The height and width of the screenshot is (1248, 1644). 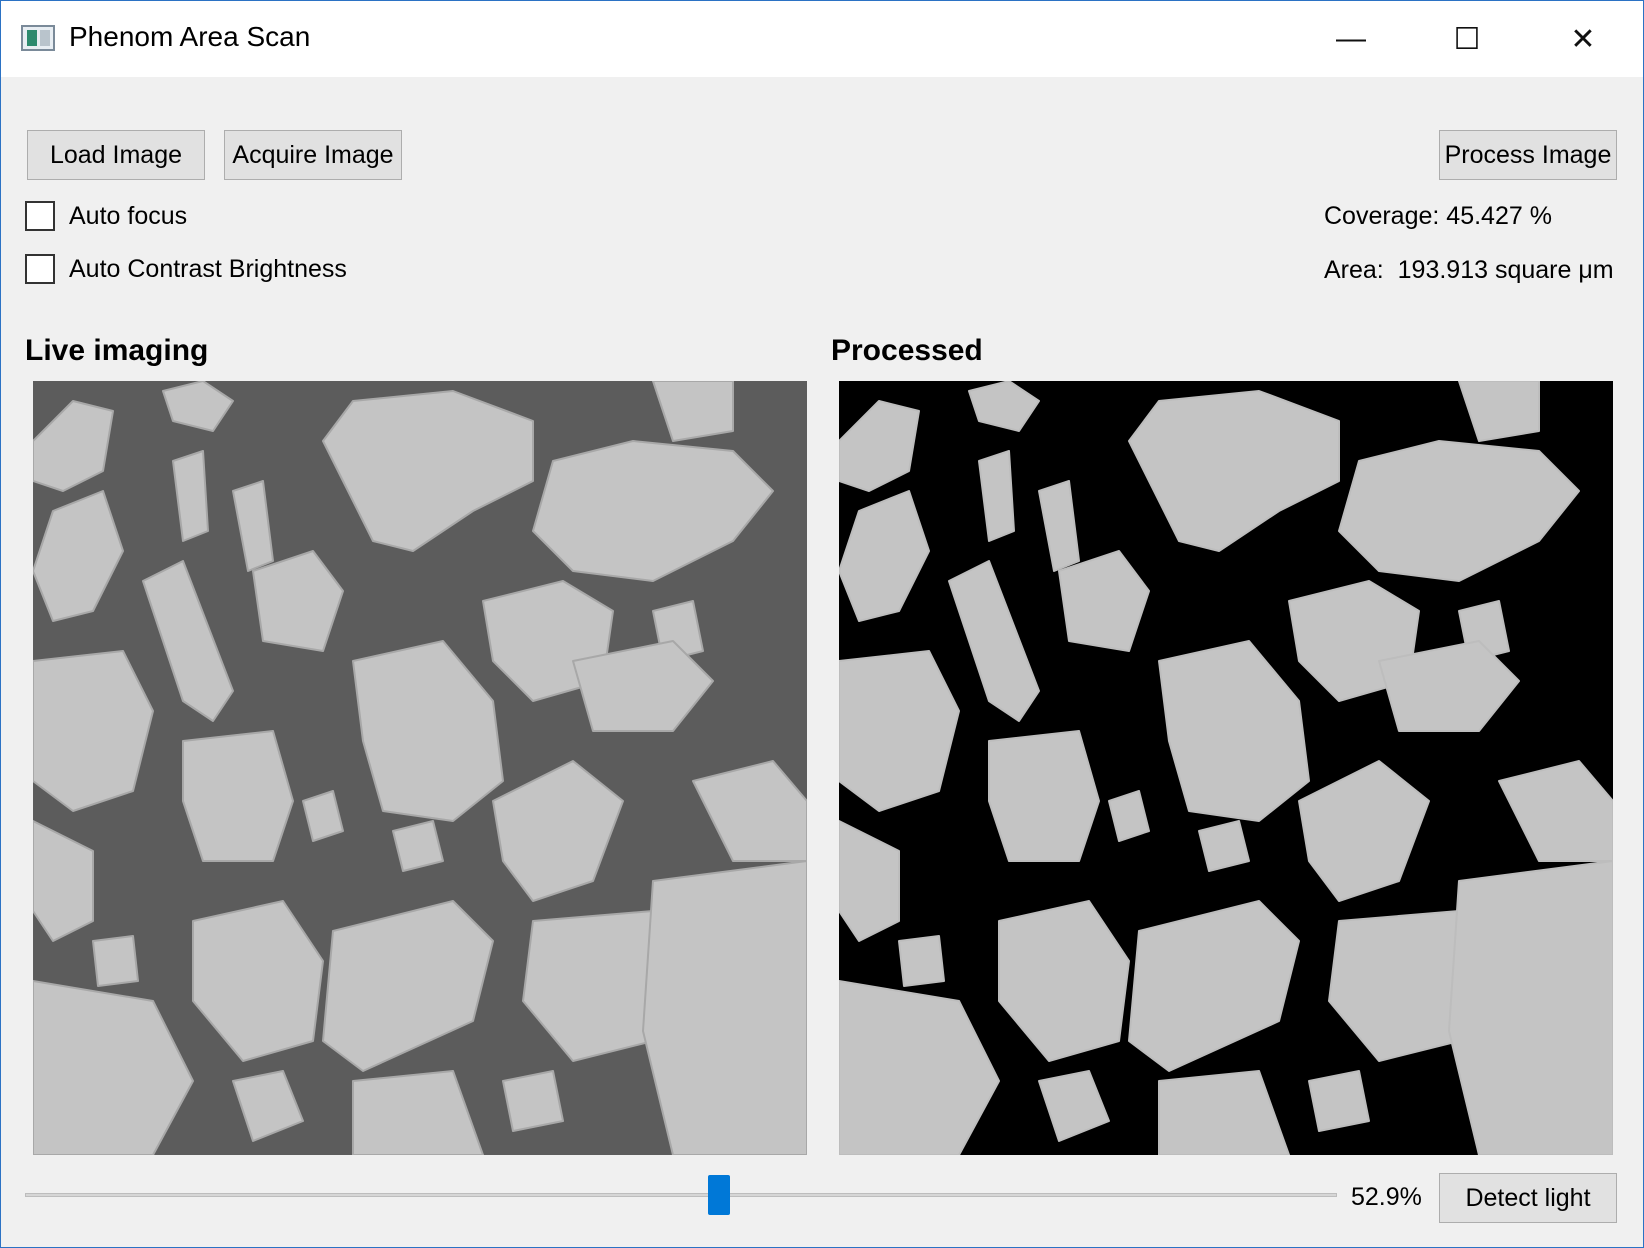 I want to click on app-icon, so click(x=38, y=38).